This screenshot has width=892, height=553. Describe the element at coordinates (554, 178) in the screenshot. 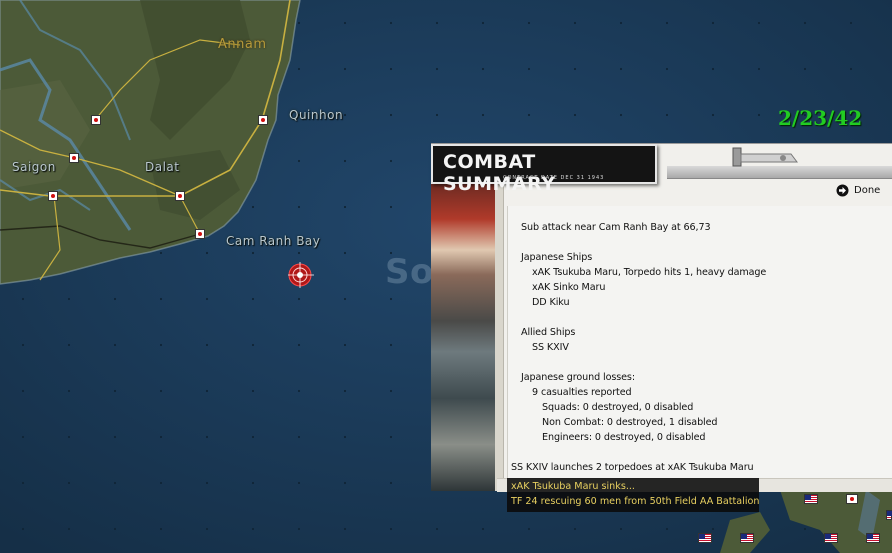

I see `panel-subtitle: CONTRACT DATE DEC 31 1943` at that location.